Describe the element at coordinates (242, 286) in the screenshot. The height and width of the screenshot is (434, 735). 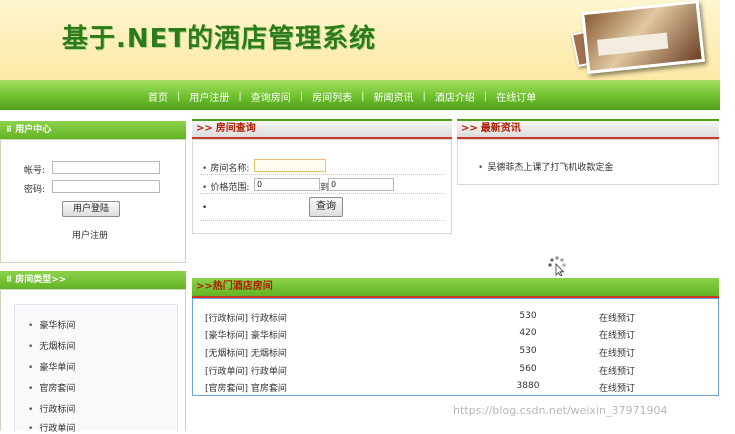
I see `hot-rooms-title: 热门酒店房间` at that location.